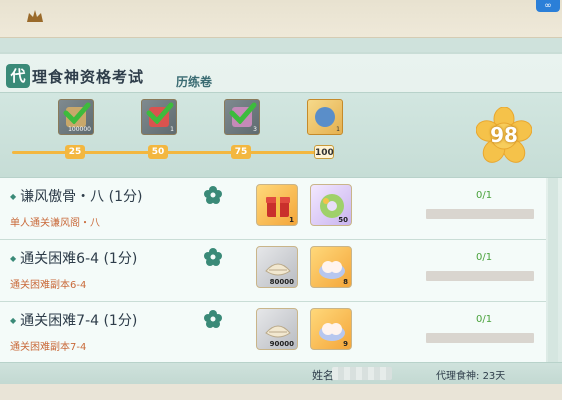 The width and height of the screenshot is (562, 400). I want to click on item-count: 90000, so click(281, 344).